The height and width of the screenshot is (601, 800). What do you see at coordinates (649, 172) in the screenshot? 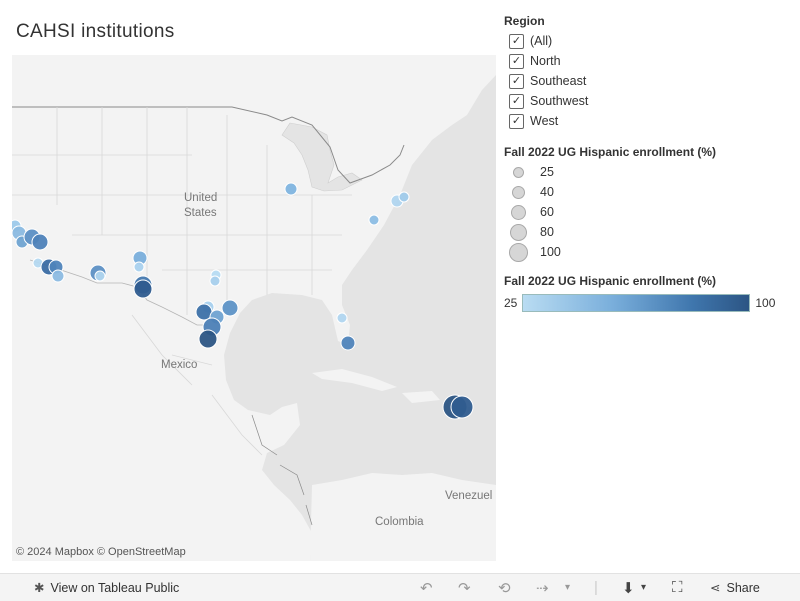
I see `size-legend-item: 25` at bounding box center [649, 172].